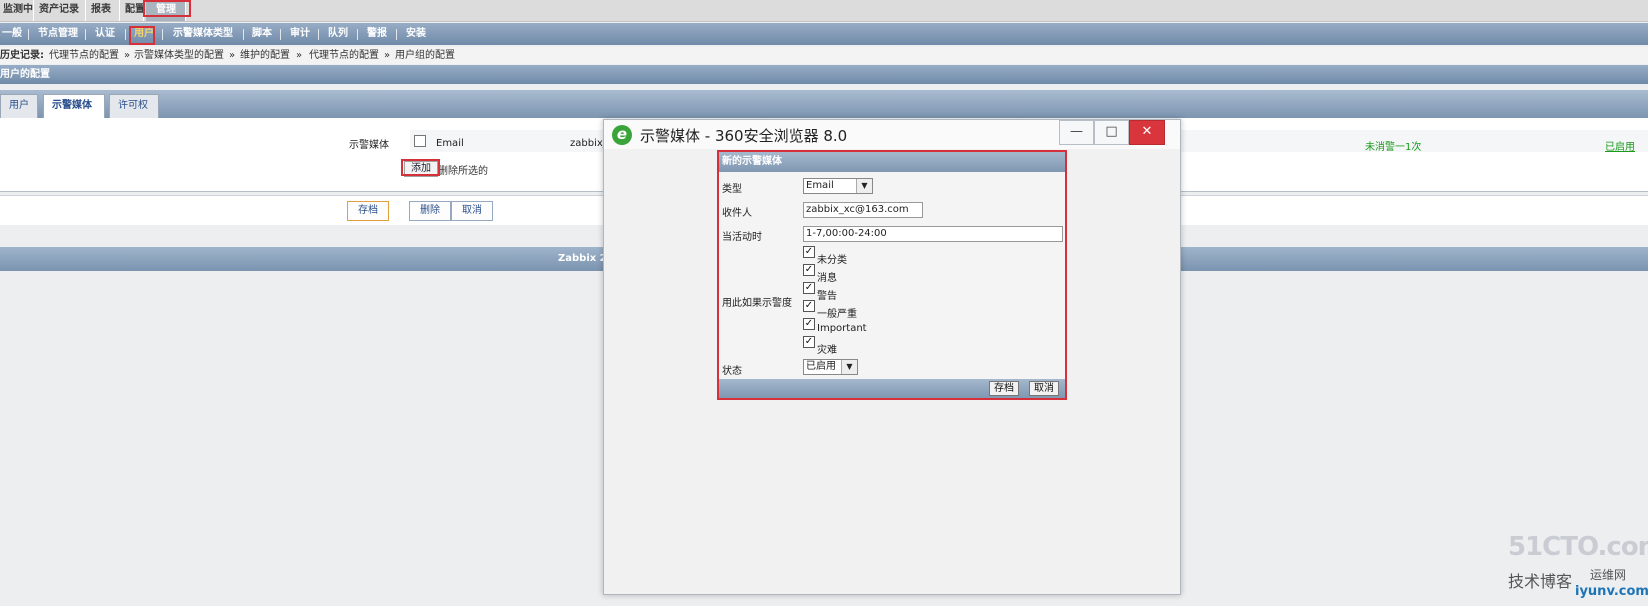 The width and height of the screenshot is (1648, 606). Describe the element at coordinates (300, 34) in the screenshot. I see `sub-menu-item-audit: 审计` at that location.